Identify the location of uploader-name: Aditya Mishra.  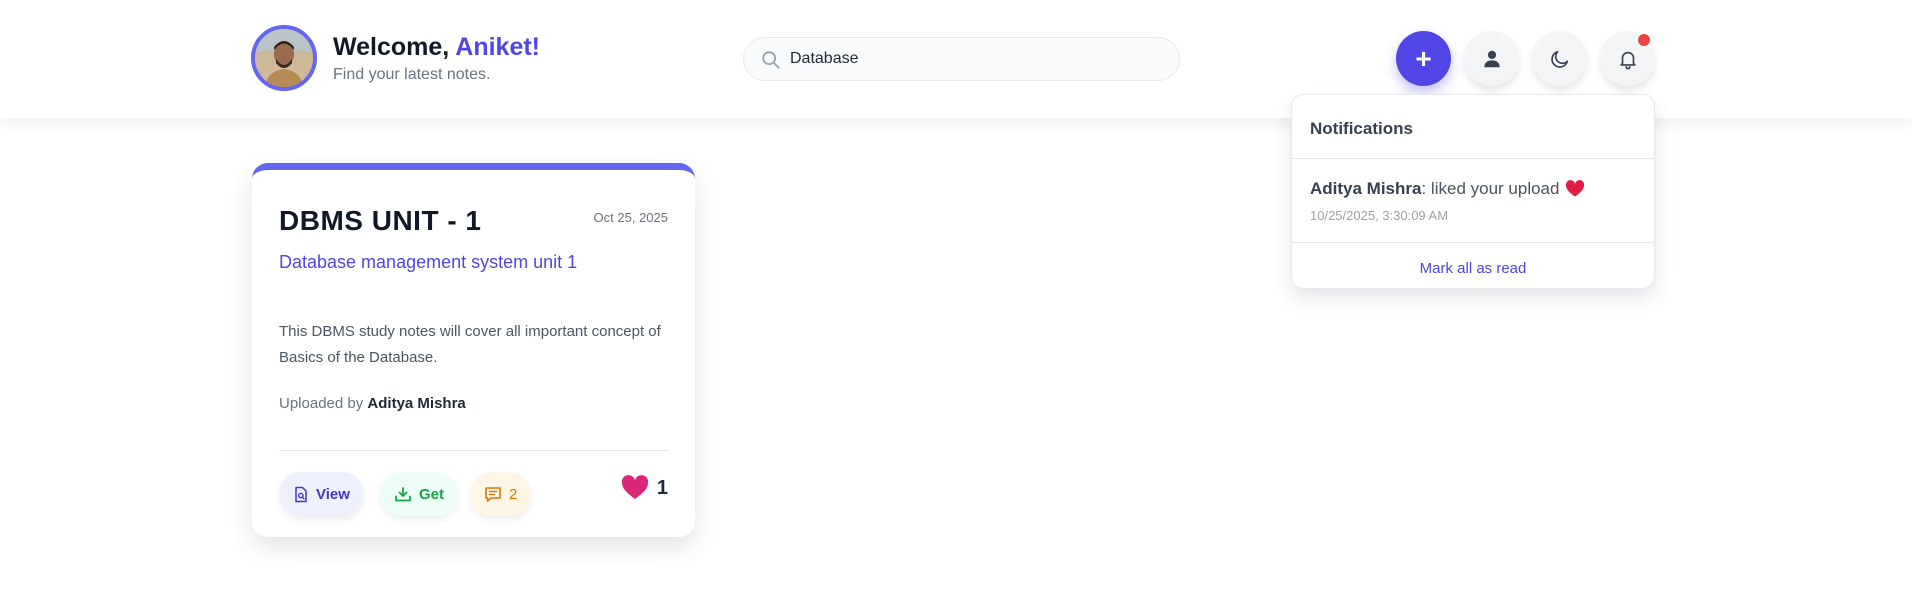
(416, 403).